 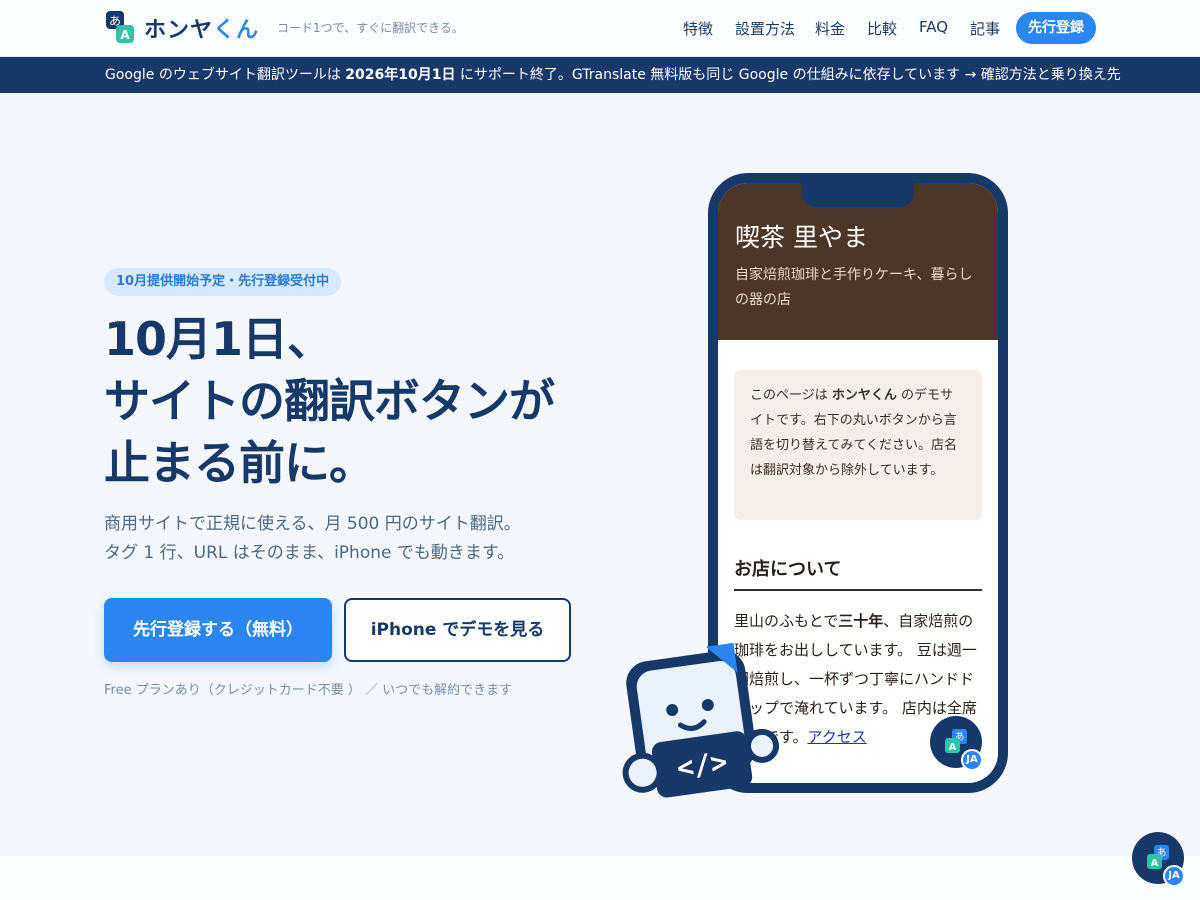 What do you see at coordinates (218, 339) in the screenshot?
I see `headline-line-1: 10月1日、` at bounding box center [218, 339].